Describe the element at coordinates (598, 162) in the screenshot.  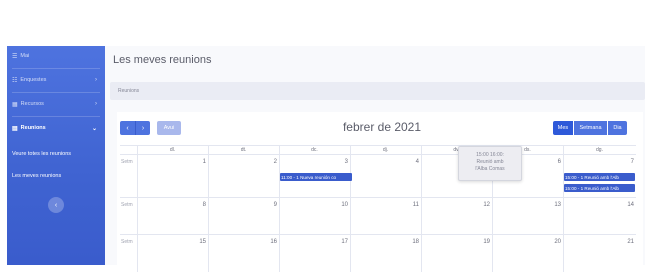
I see `day-number: 7` at that location.